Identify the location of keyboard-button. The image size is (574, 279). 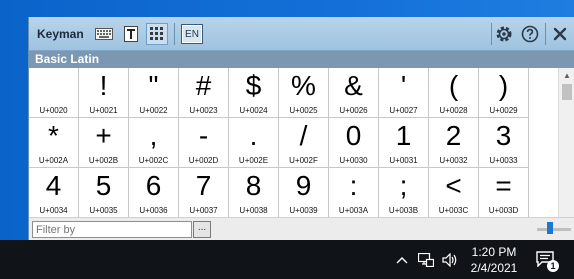
(104, 34).